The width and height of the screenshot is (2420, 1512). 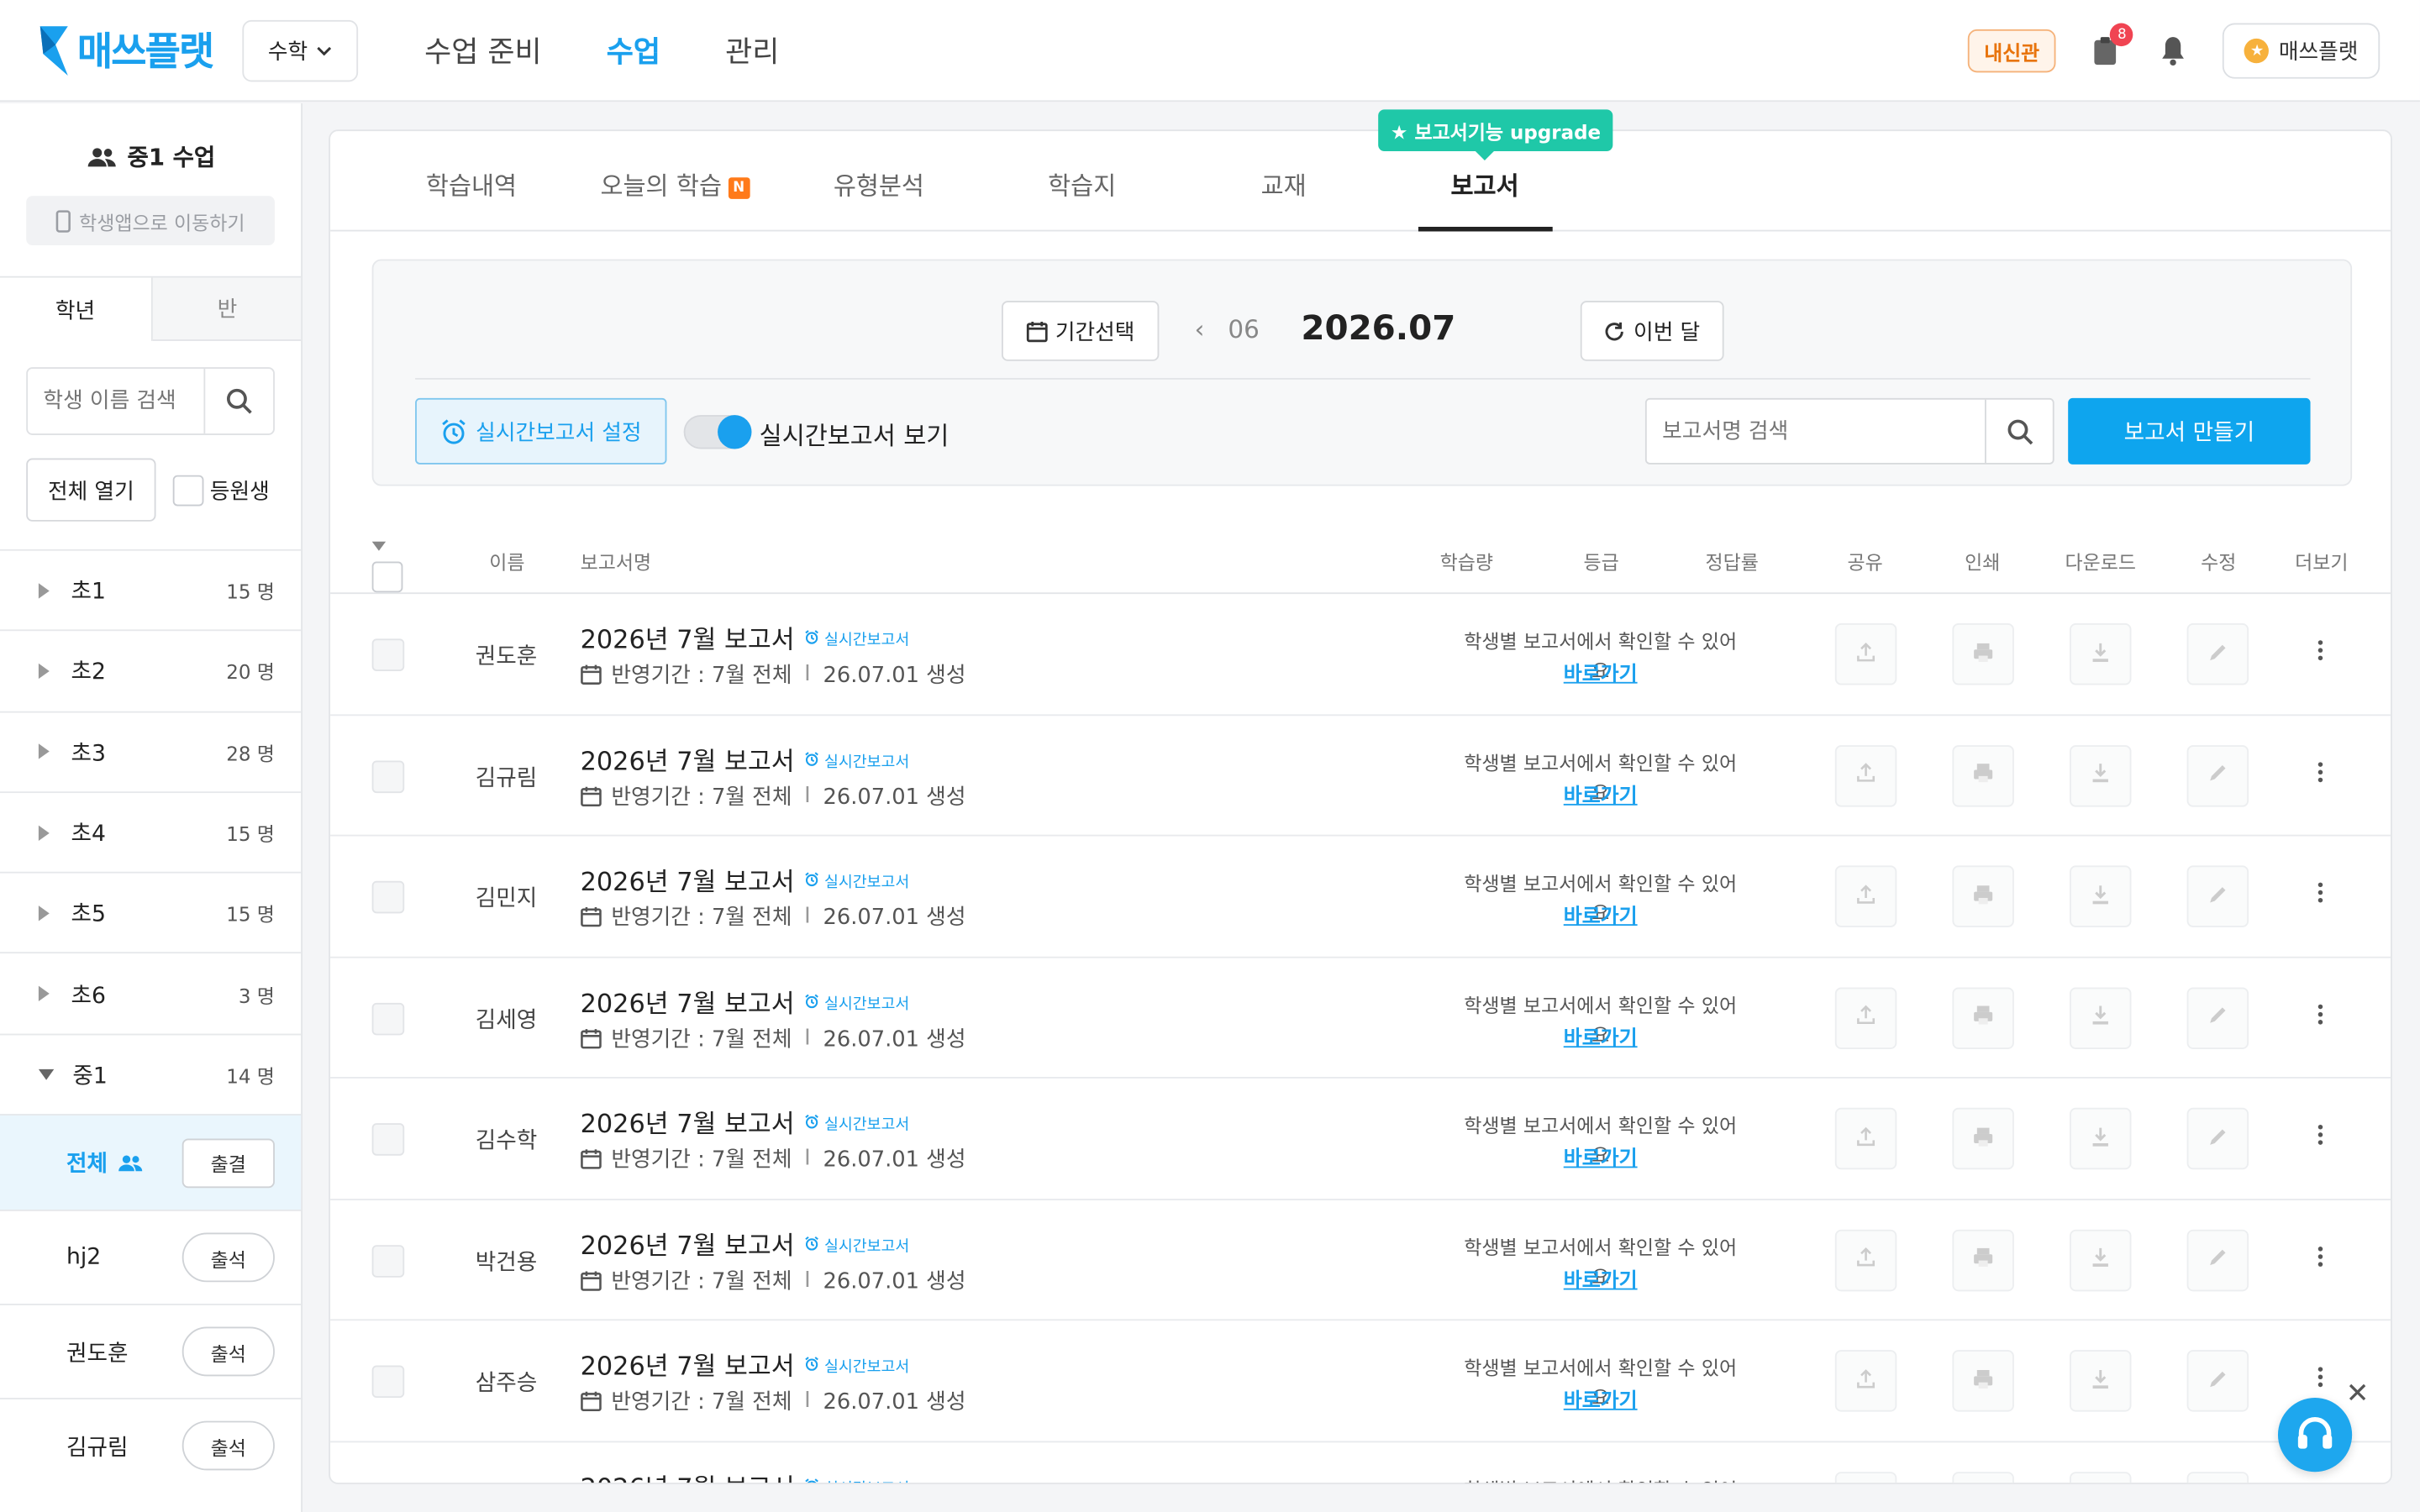 I want to click on period-select-button: 기간선택, so click(x=1081, y=331).